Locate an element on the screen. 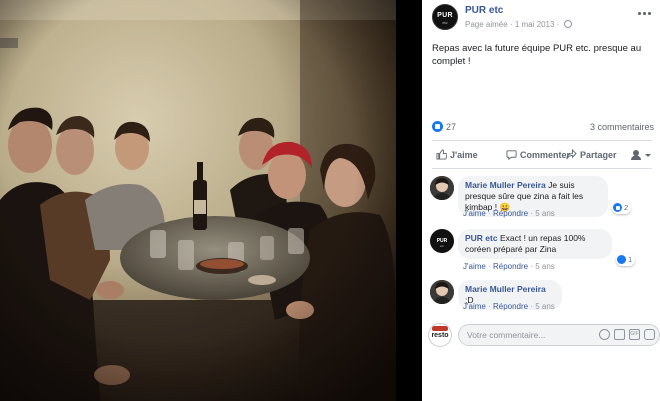  comment-composer: resto Votre commentaire... GIF is located at coordinates (544, 335).